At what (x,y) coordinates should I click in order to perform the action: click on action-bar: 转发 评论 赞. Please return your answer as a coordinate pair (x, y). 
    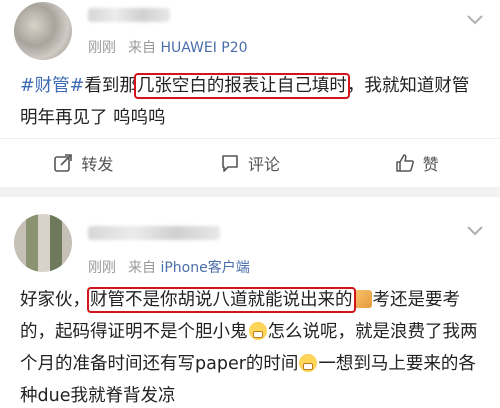
    Looking at the image, I should click on (250, 162).